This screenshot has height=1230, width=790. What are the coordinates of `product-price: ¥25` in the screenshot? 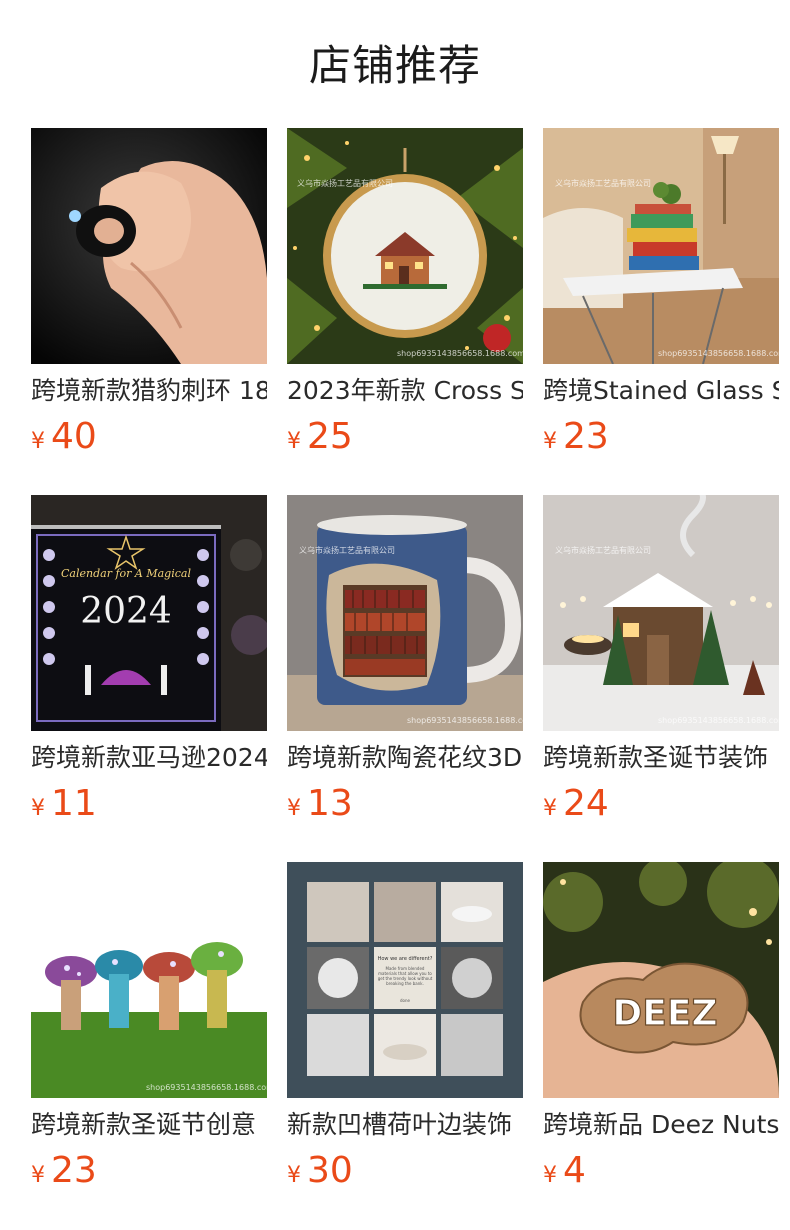 It's located at (320, 437).